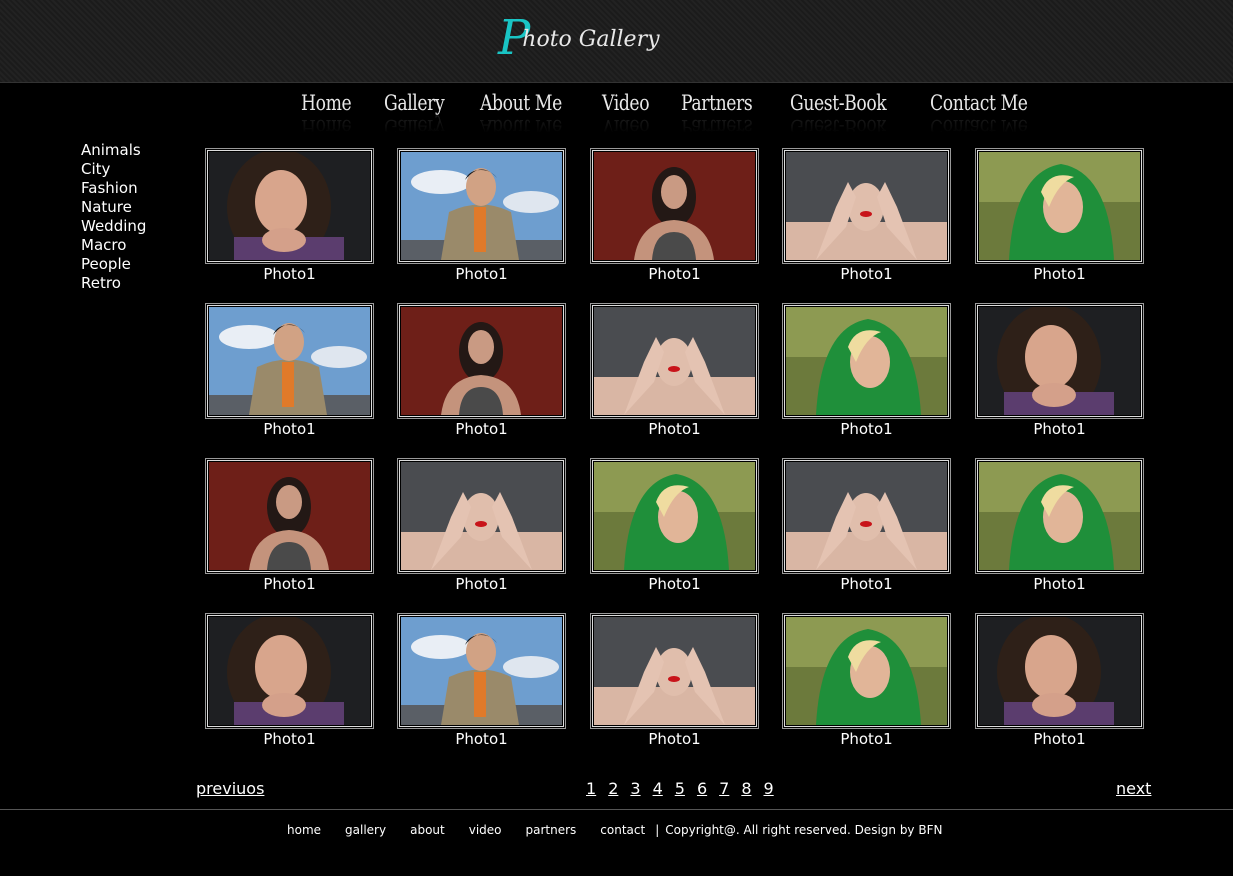 The image size is (1233, 876). I want to click on category-nature: Nature, so click(113, 207).